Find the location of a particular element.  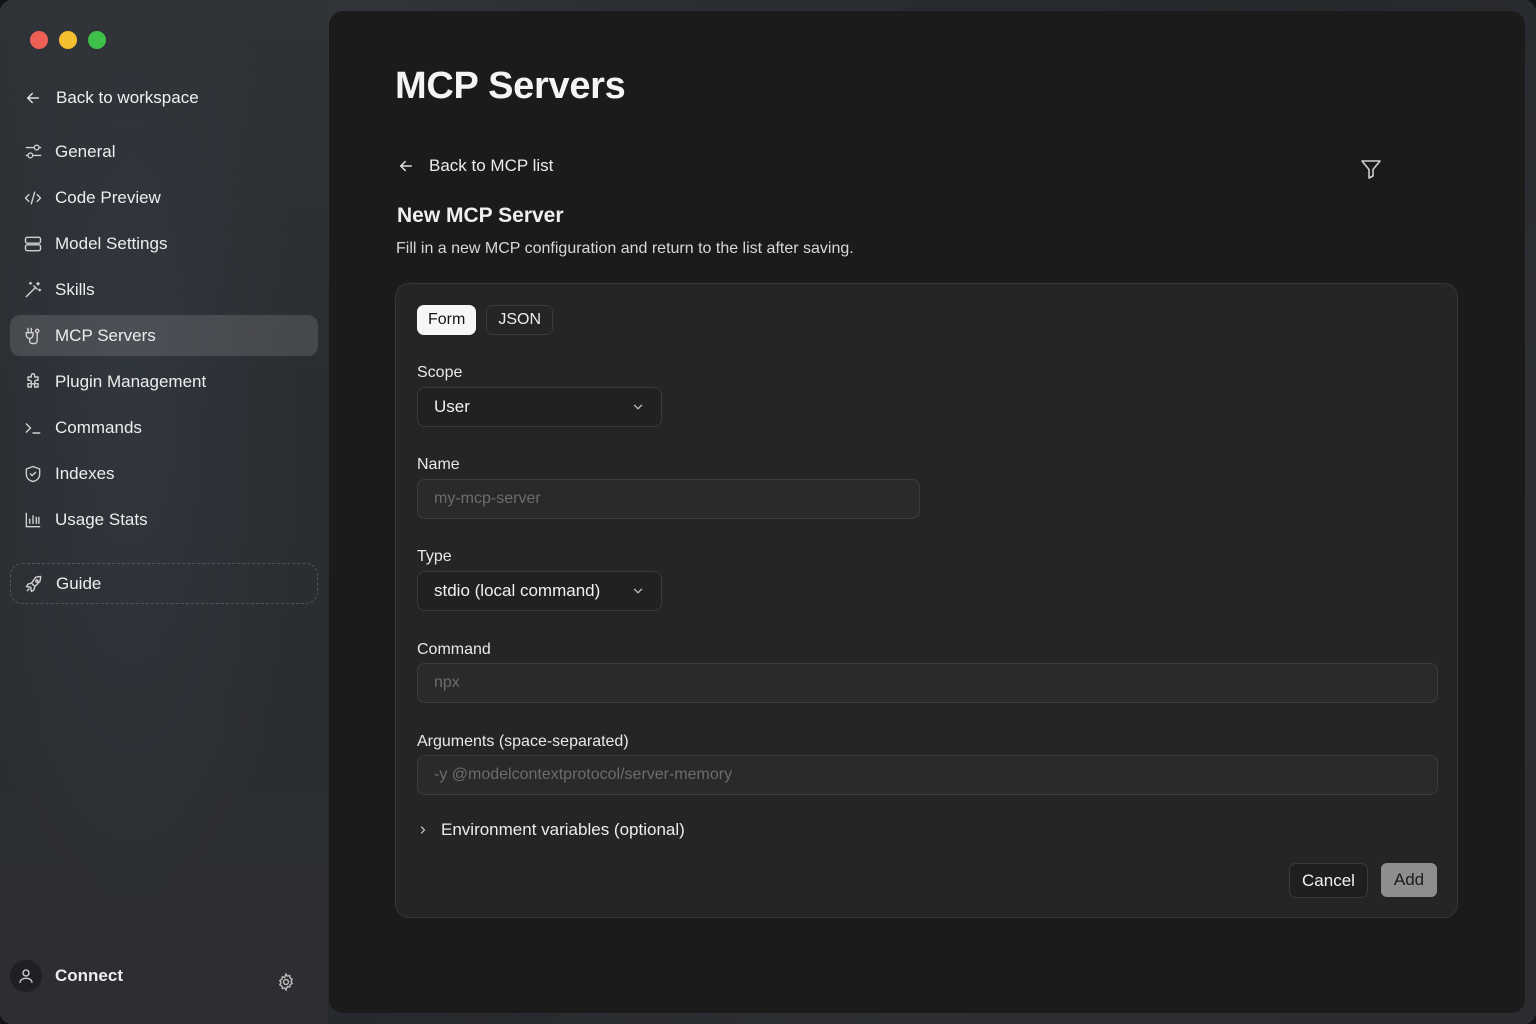

command-input is located at coordinates (927, 683).